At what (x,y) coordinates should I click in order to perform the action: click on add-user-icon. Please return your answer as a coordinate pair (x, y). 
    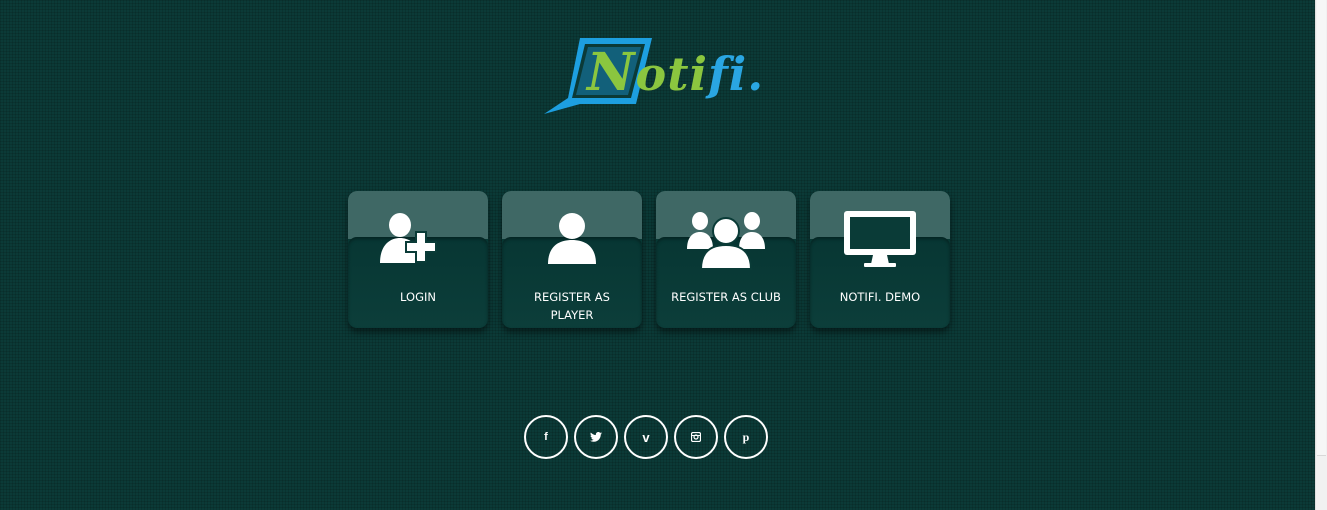
    Looking at the image, I should click on (418, 239).